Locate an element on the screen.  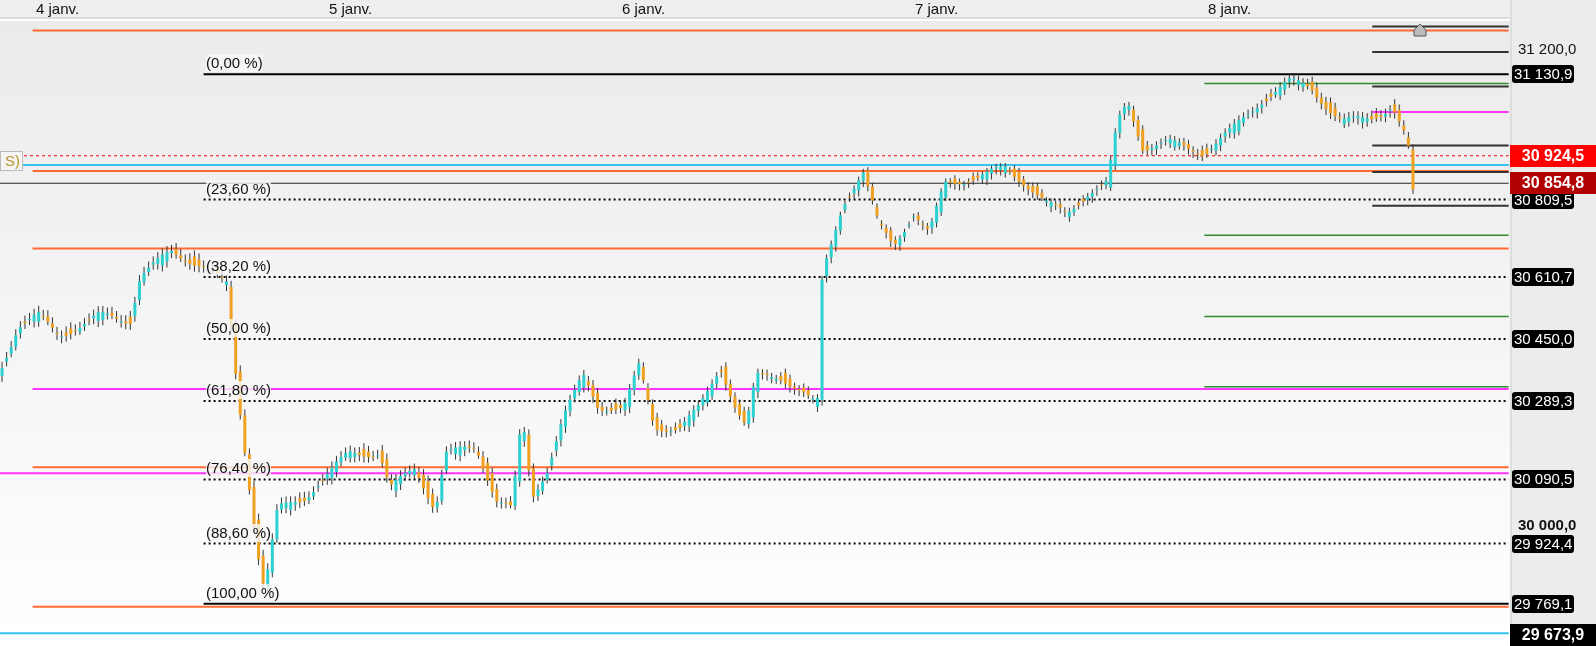
price-tag: 29 673,9 is located at coordinates (1553, 635).